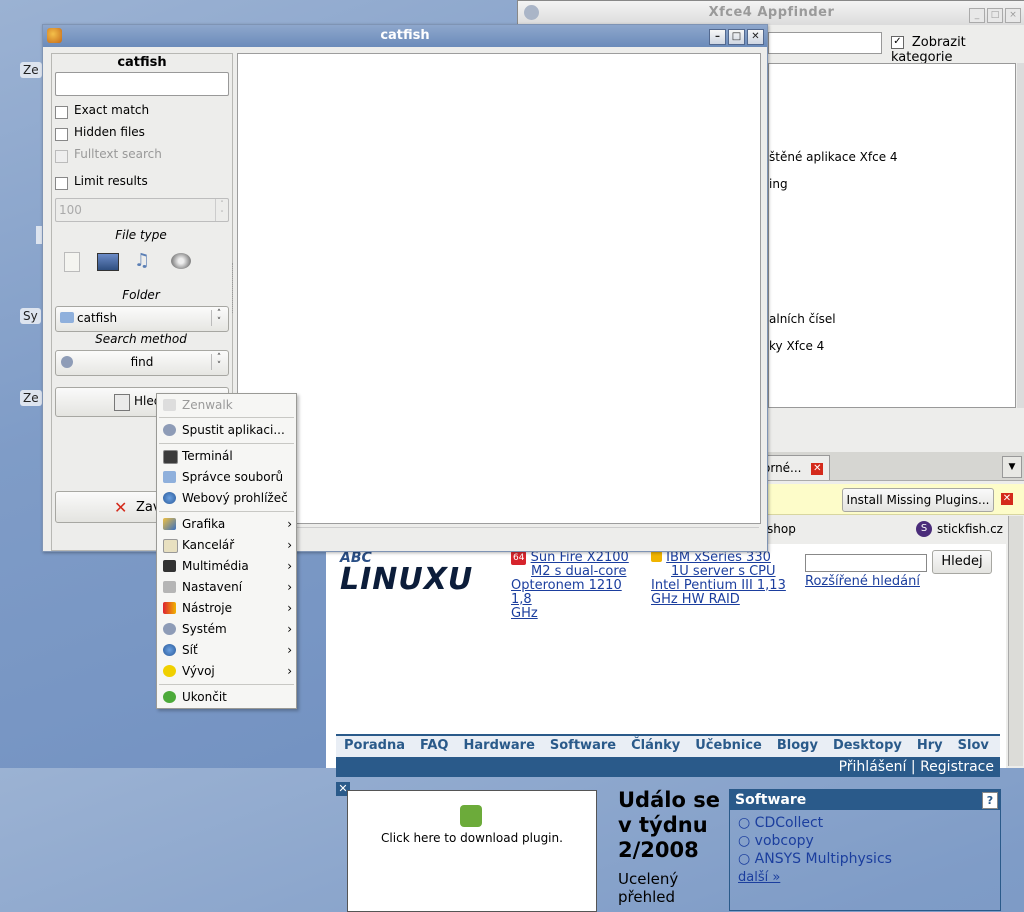  I want to click on menu-item-network: Síť ›, so click(226, 650).